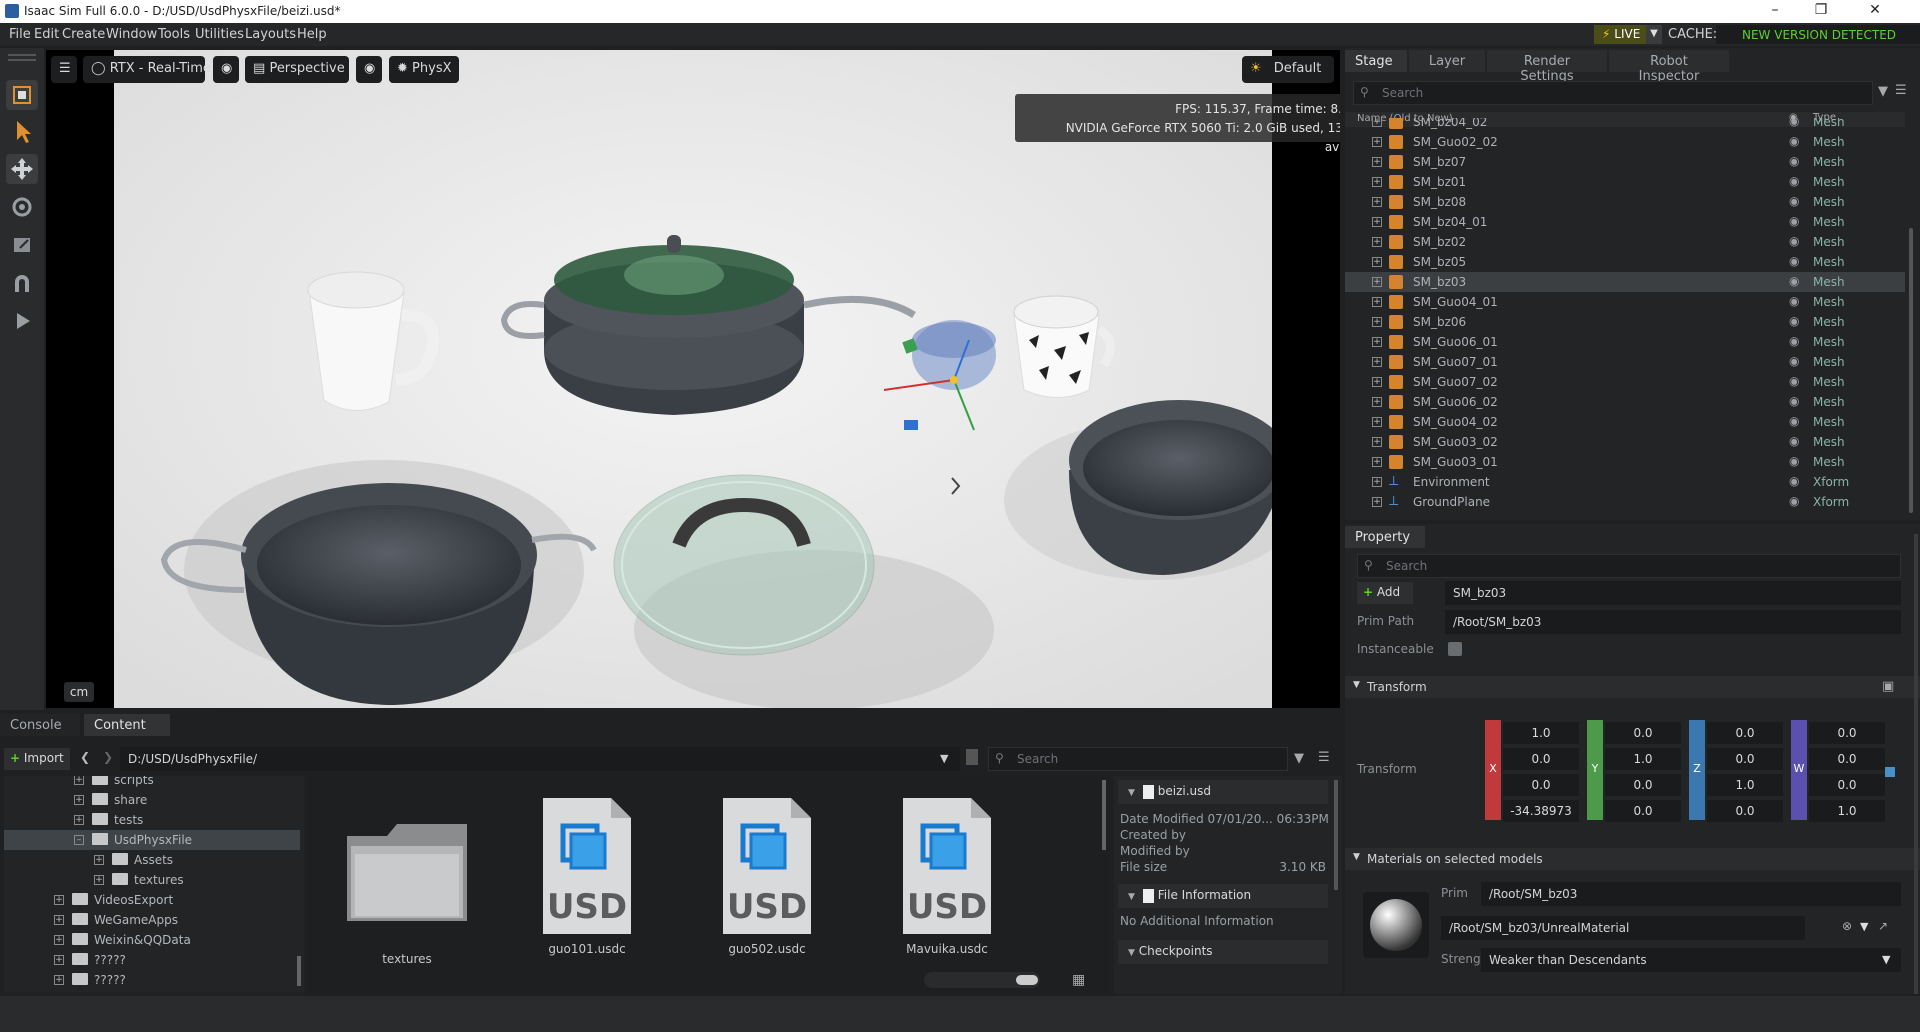 The width and height of the screenshot is (1920, 1032). Describe the element at coordinates (79, 840) in the screenshot. I see `expand-icon: –` at that location.